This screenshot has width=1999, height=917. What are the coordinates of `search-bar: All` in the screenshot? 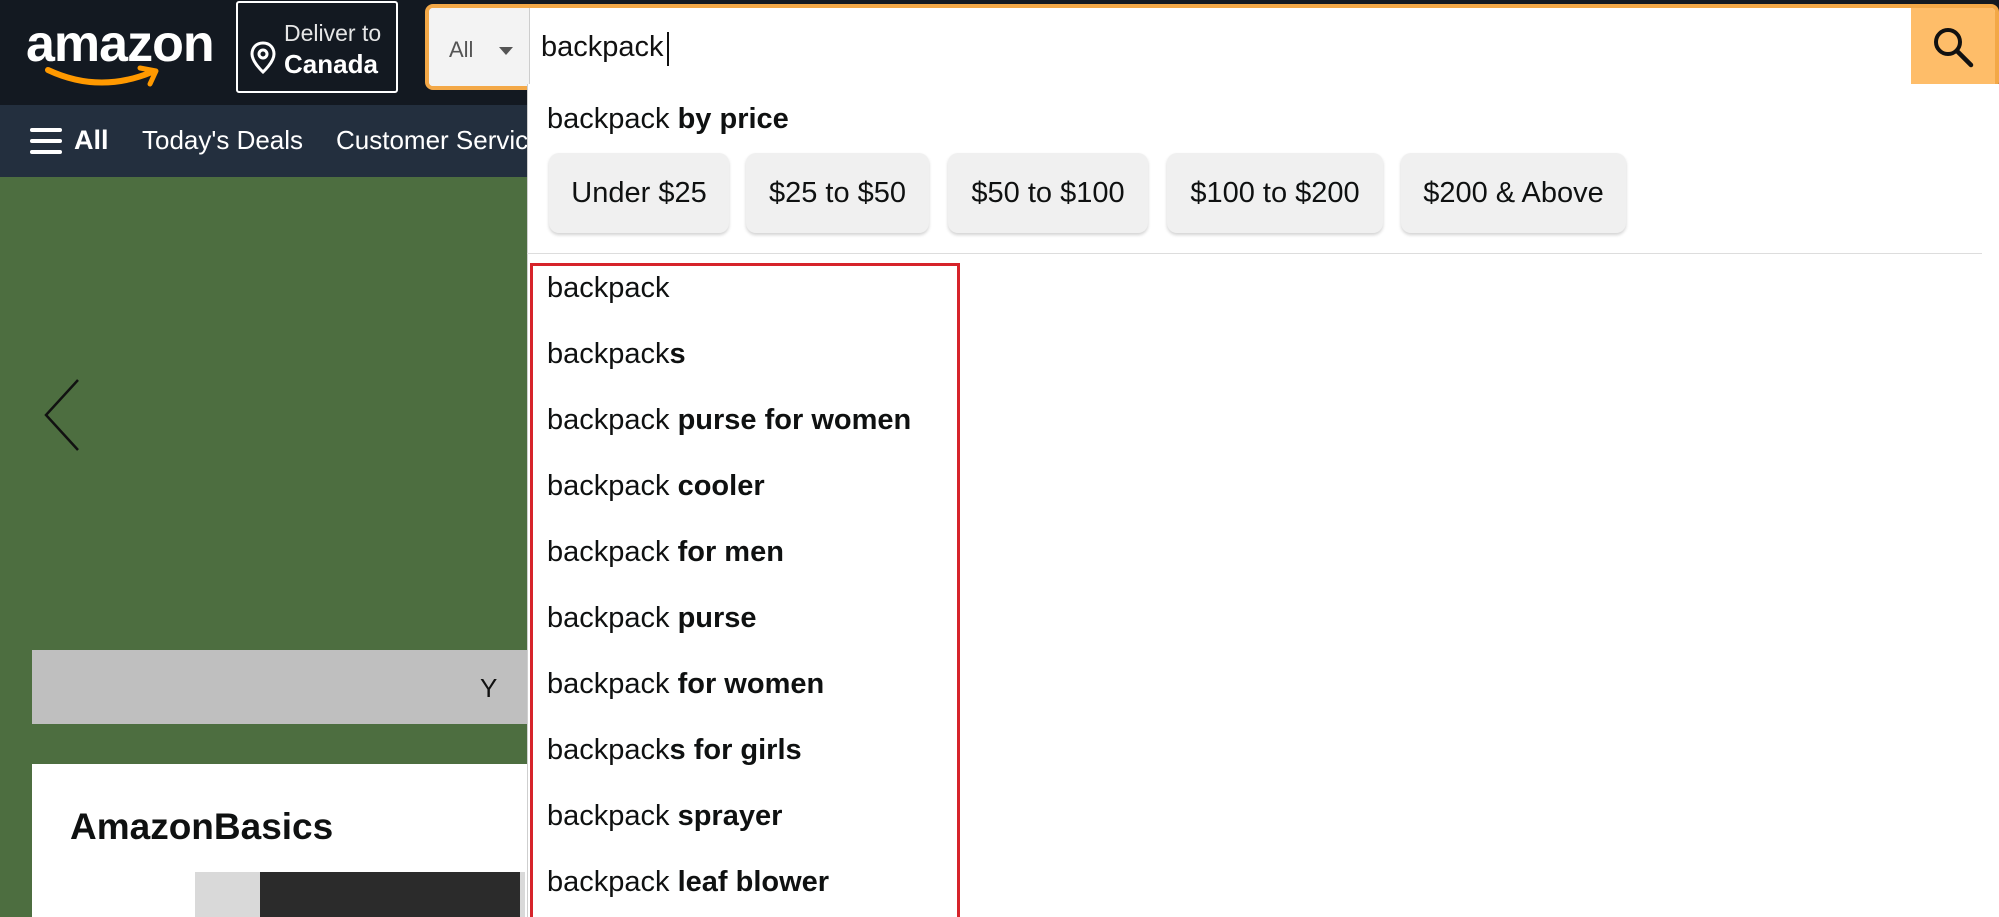 It's located at (1212, 47).